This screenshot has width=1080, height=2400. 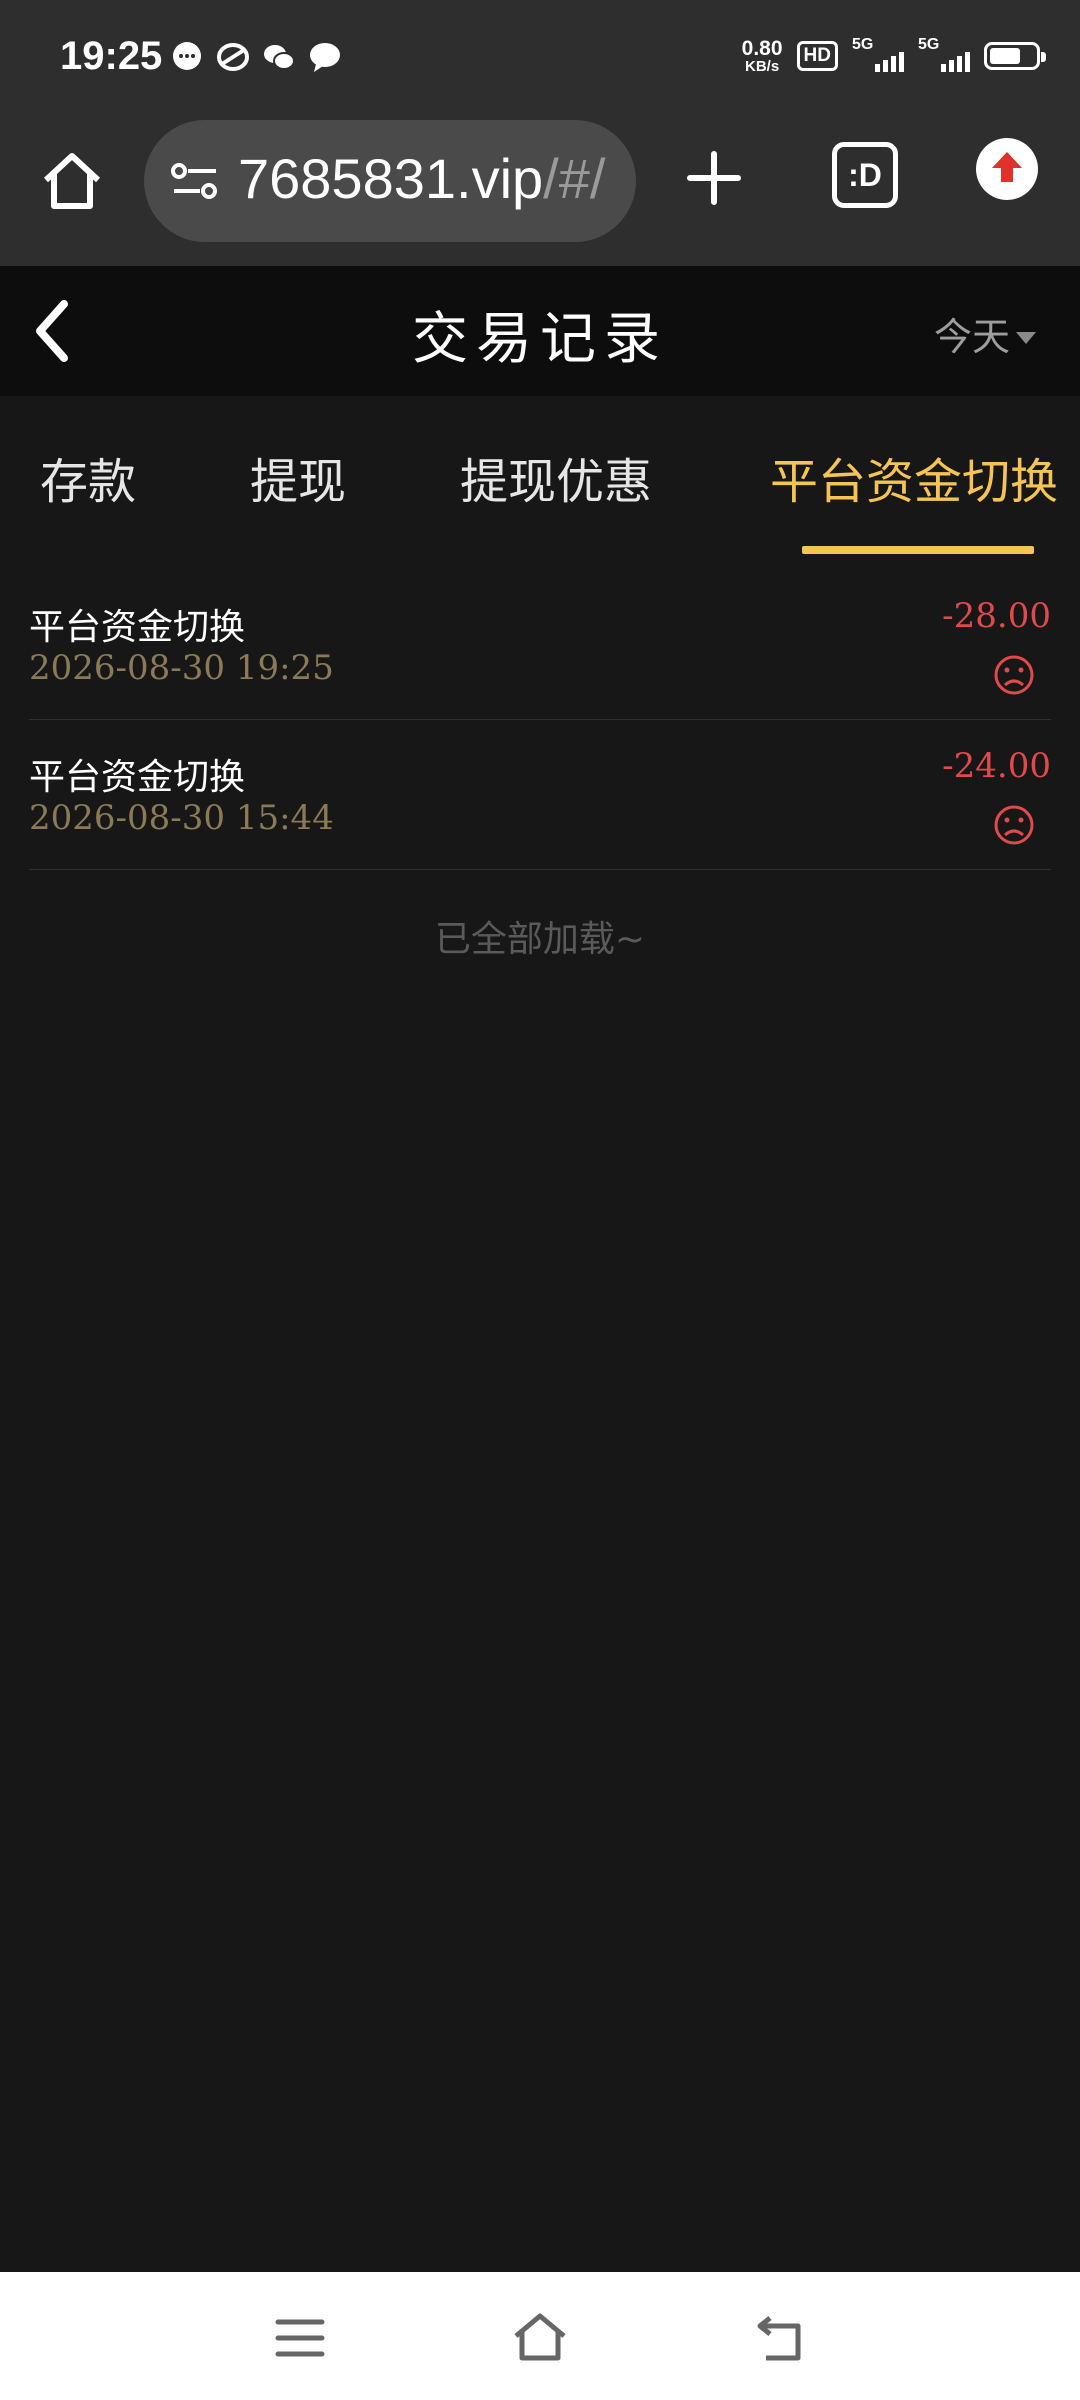 What do you see at coordinates (574, 178) in the screenshot?
I see `url-path: /#/` at bounding box center [574, 178].